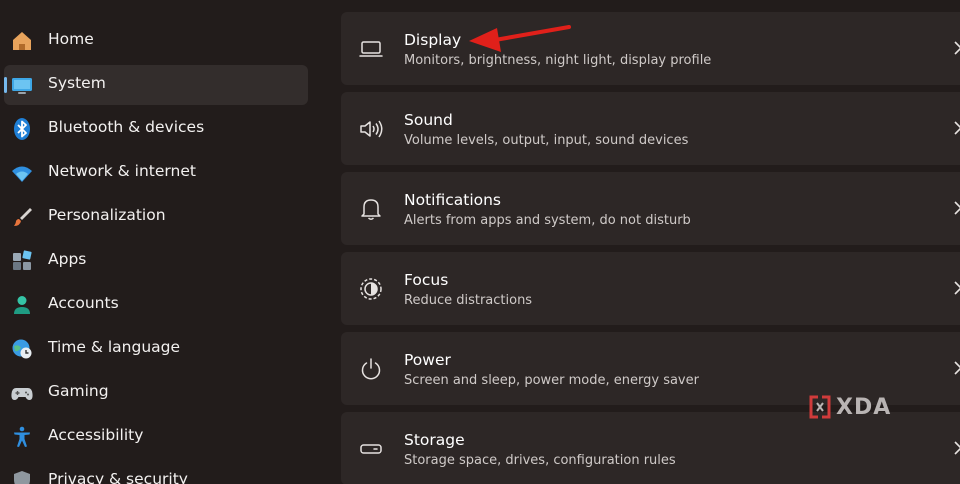  I want to click on gamepad-icon, so click(22, 393).